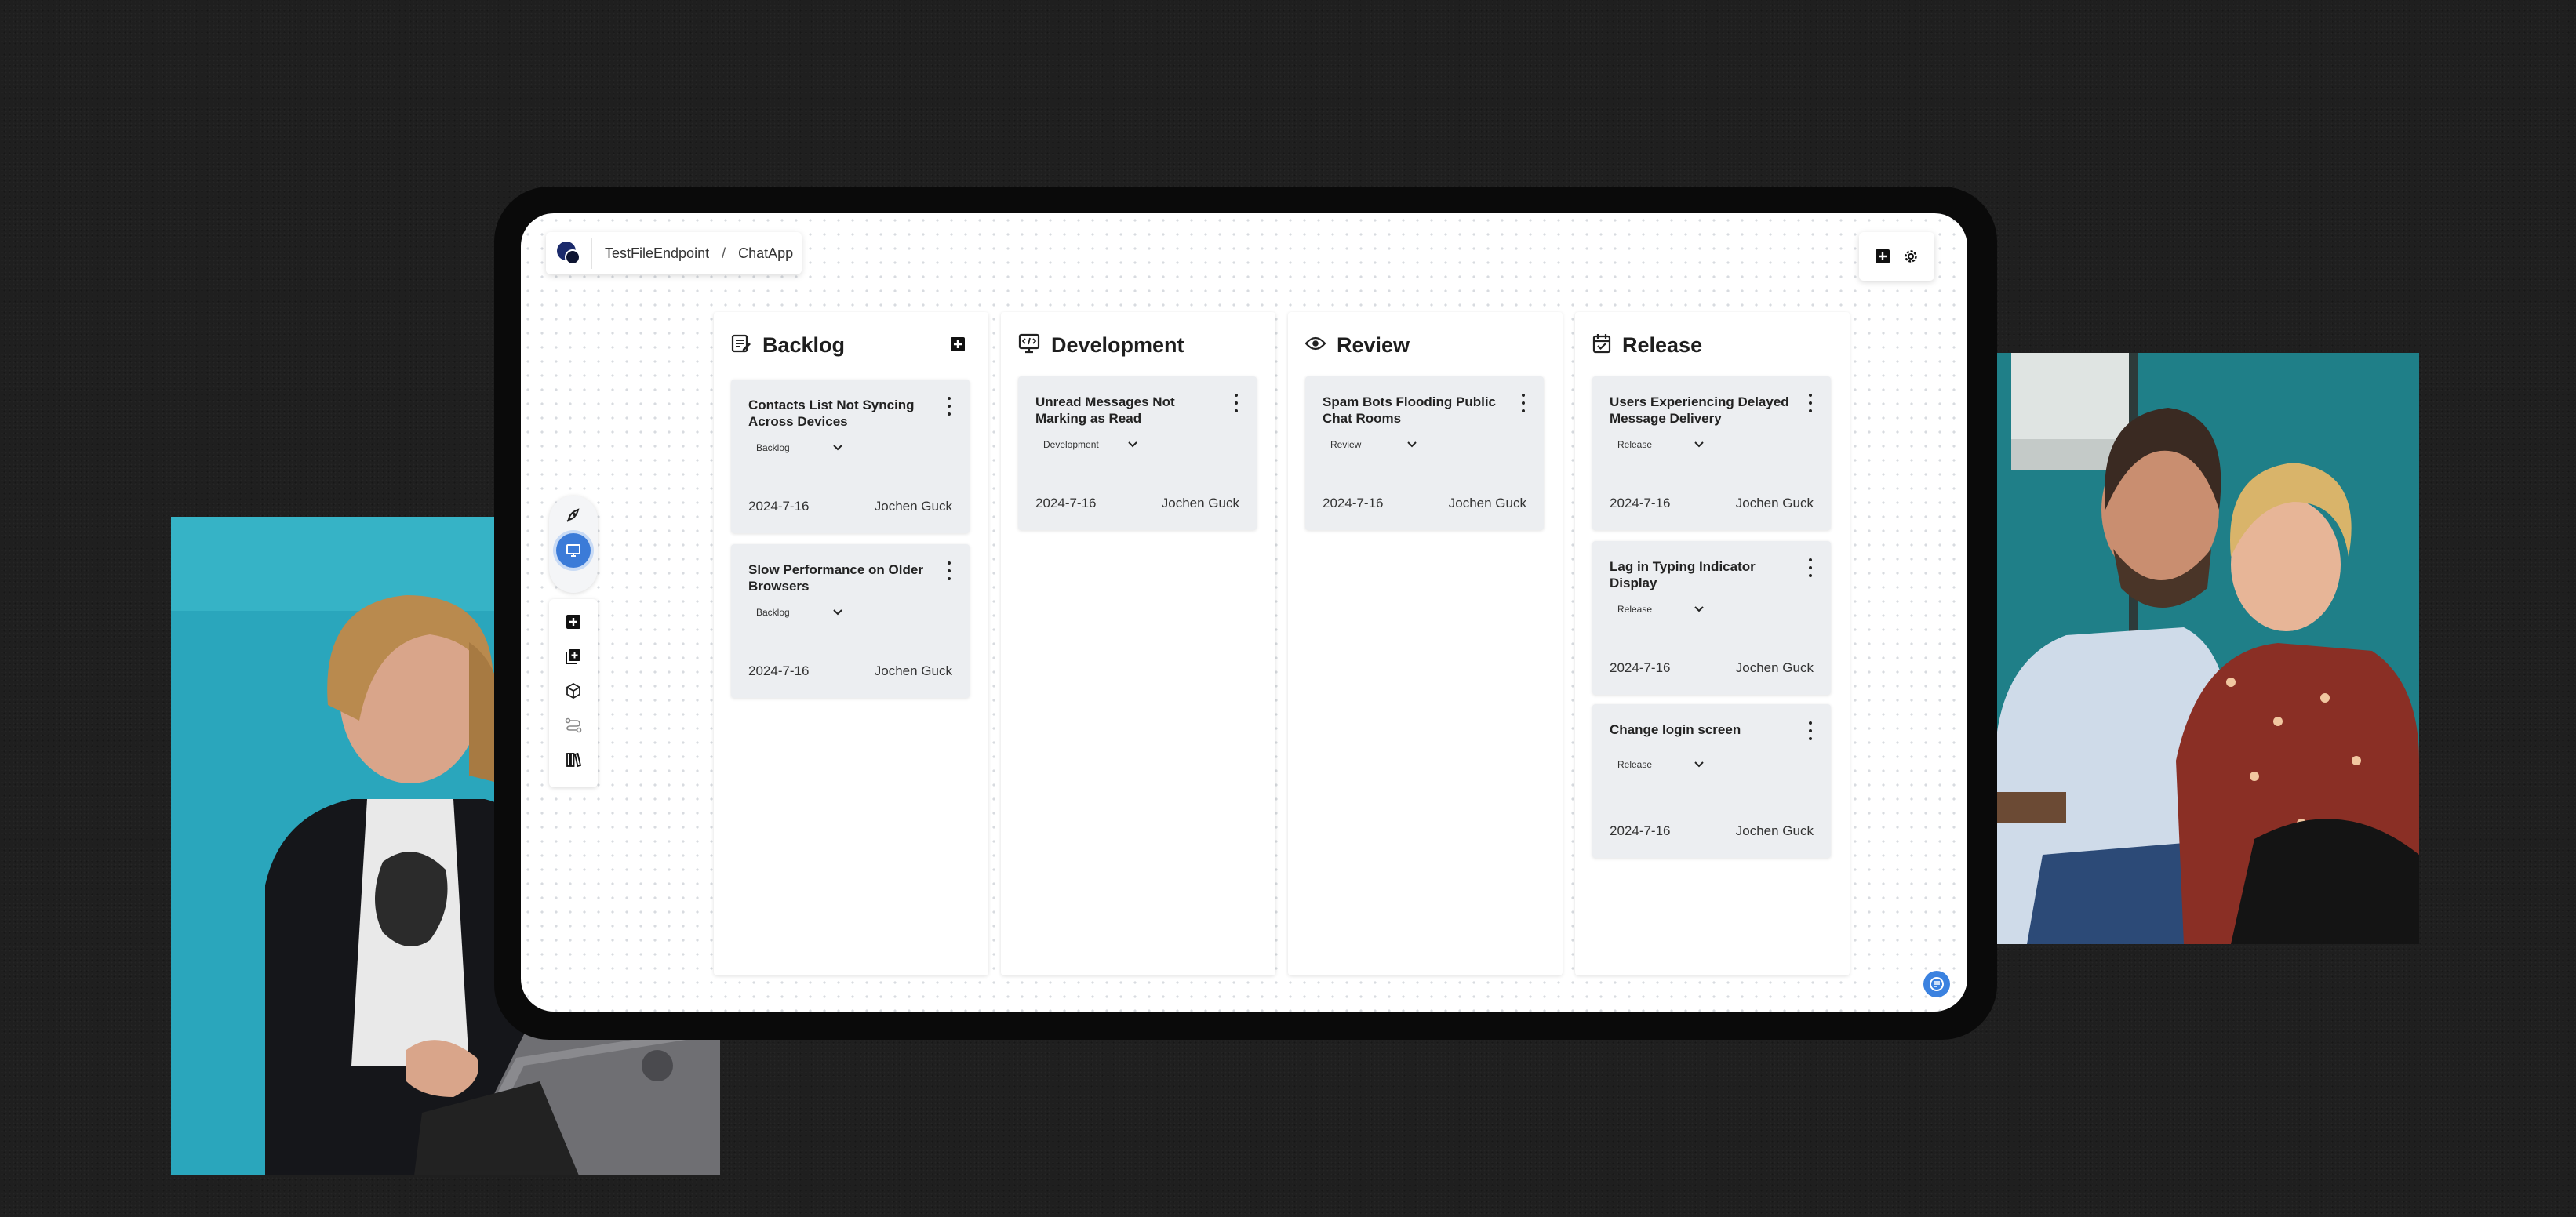  What do you see at coordinates (1662, 344) in the screenshot?
I see `column-title: Release` at bounding box center [1662, 344].